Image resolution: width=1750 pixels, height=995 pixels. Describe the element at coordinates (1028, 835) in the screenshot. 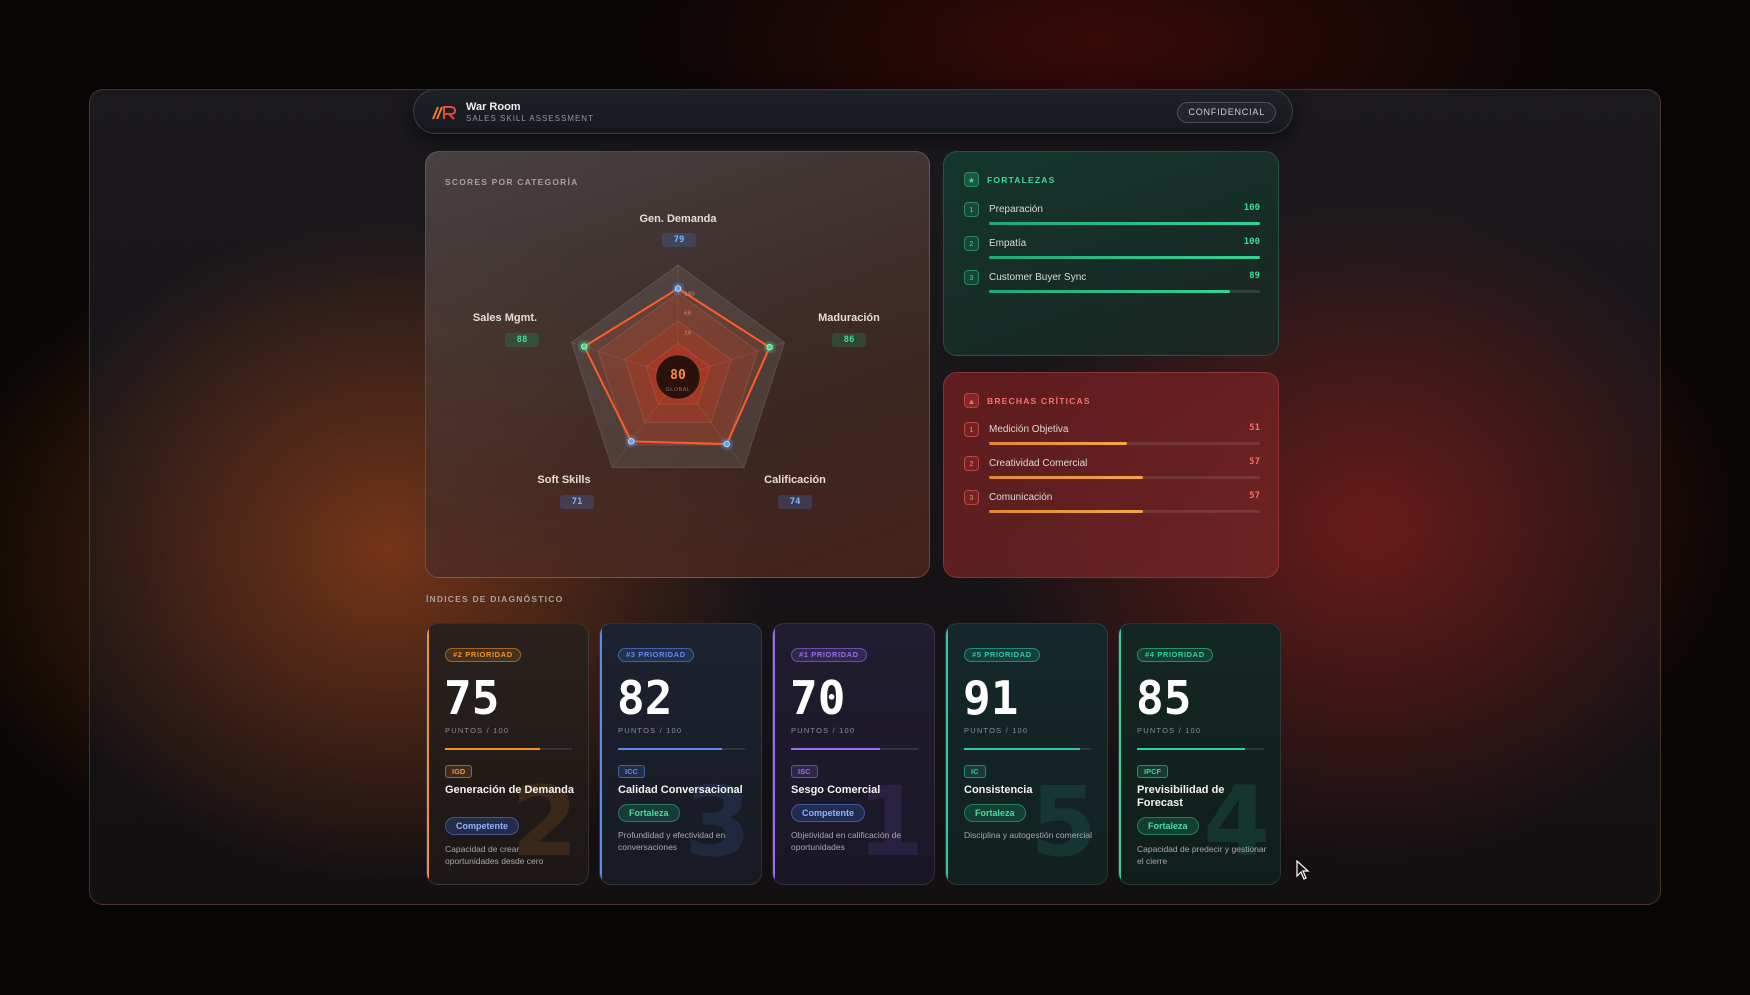

I see `card-description: Disciplina y autogestión comercial` at that location.